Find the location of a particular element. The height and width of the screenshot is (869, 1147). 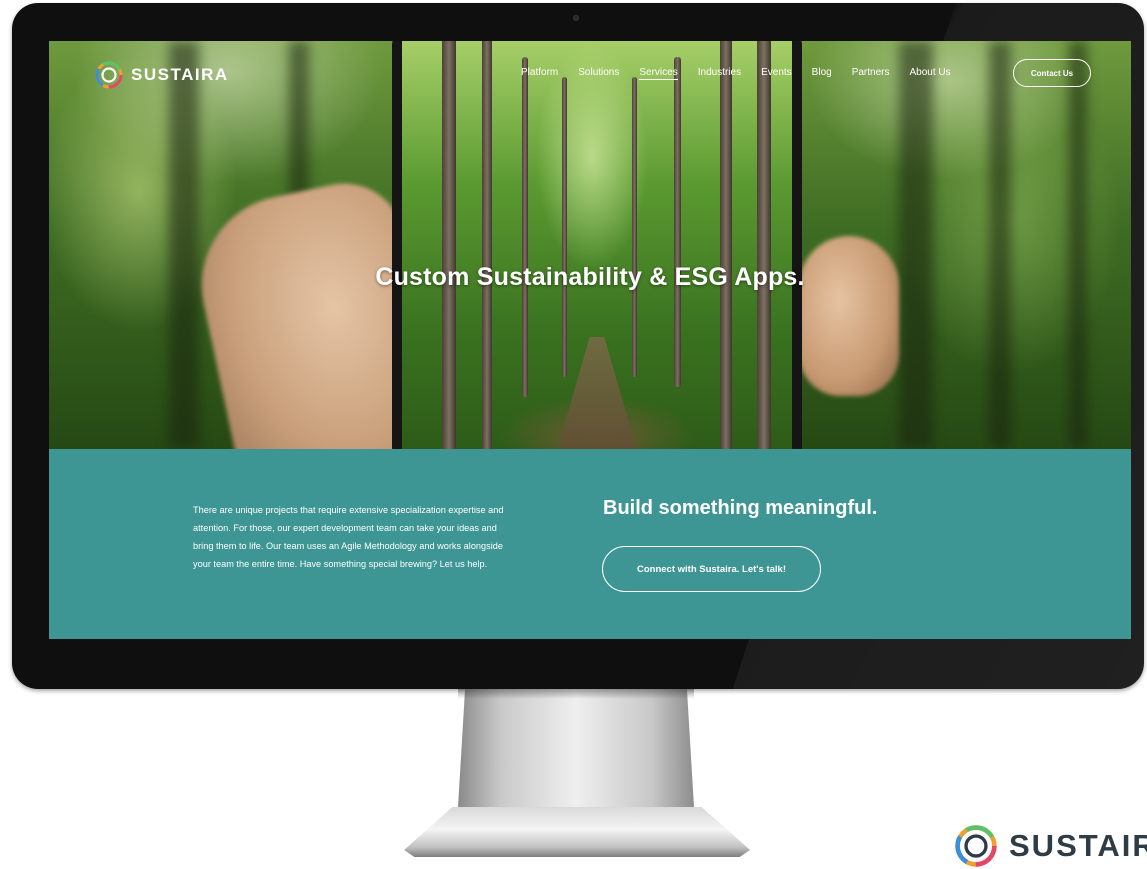

monitor-stand-base is located at coordinates (577, 832).